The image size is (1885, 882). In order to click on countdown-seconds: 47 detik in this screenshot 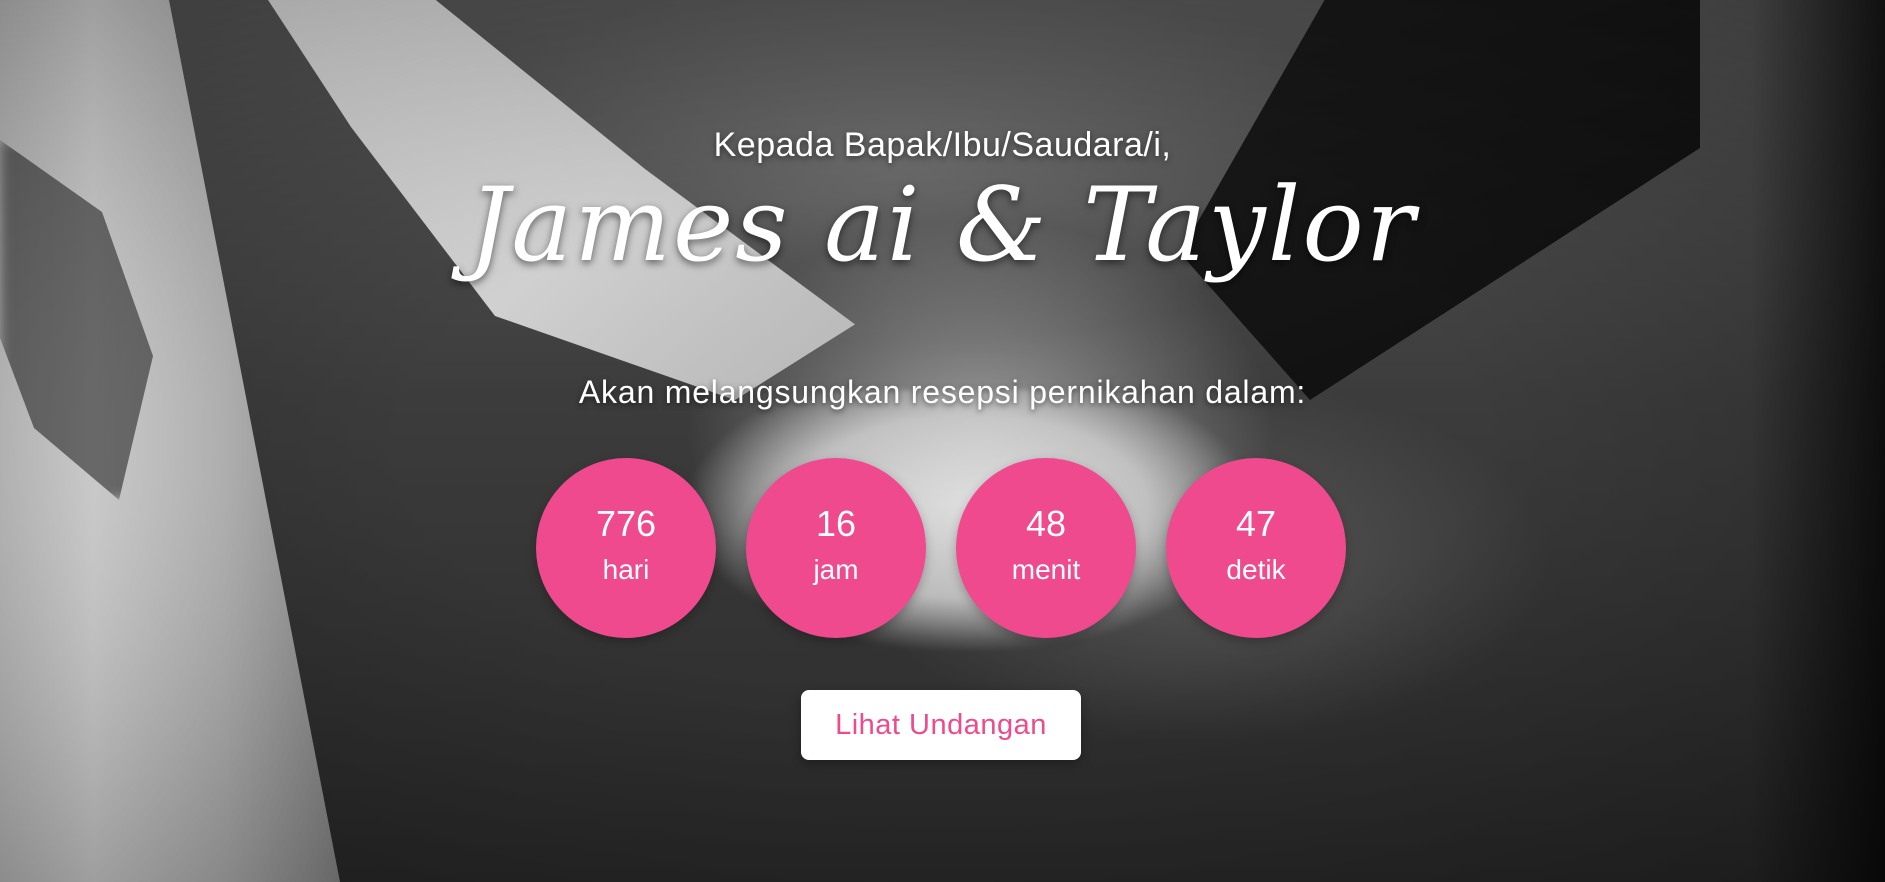, I will do `click(1256, 548)`.